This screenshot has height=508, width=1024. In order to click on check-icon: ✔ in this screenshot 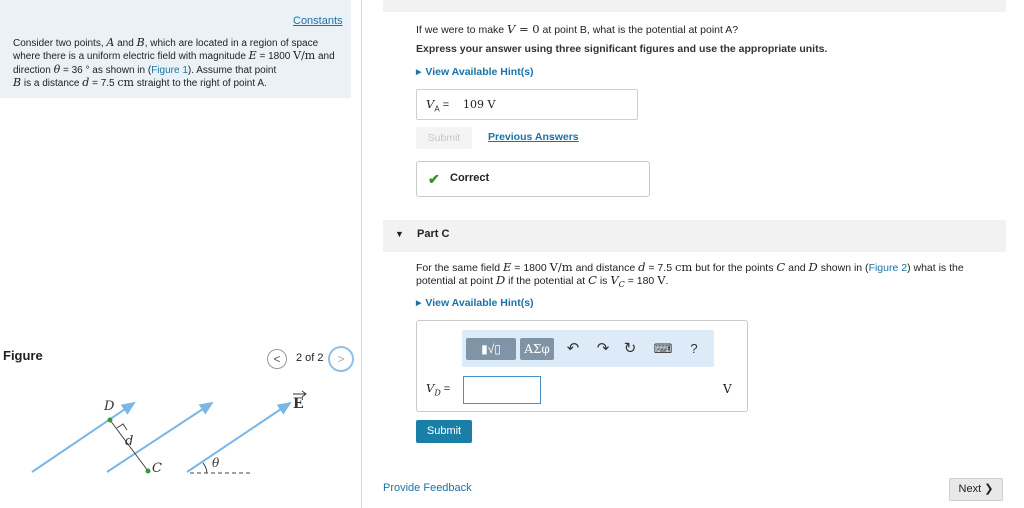, I will do `click(434, 179)`.